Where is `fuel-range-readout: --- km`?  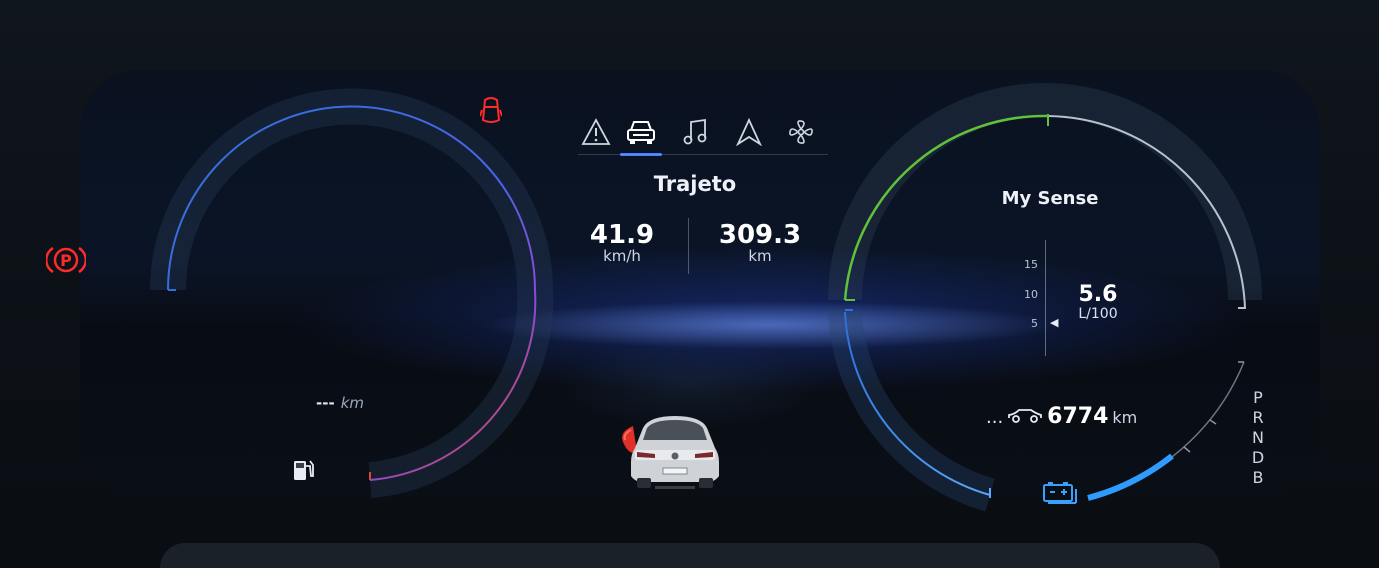
fuel-range-readout: --- km is located at coordinates (340, 403).